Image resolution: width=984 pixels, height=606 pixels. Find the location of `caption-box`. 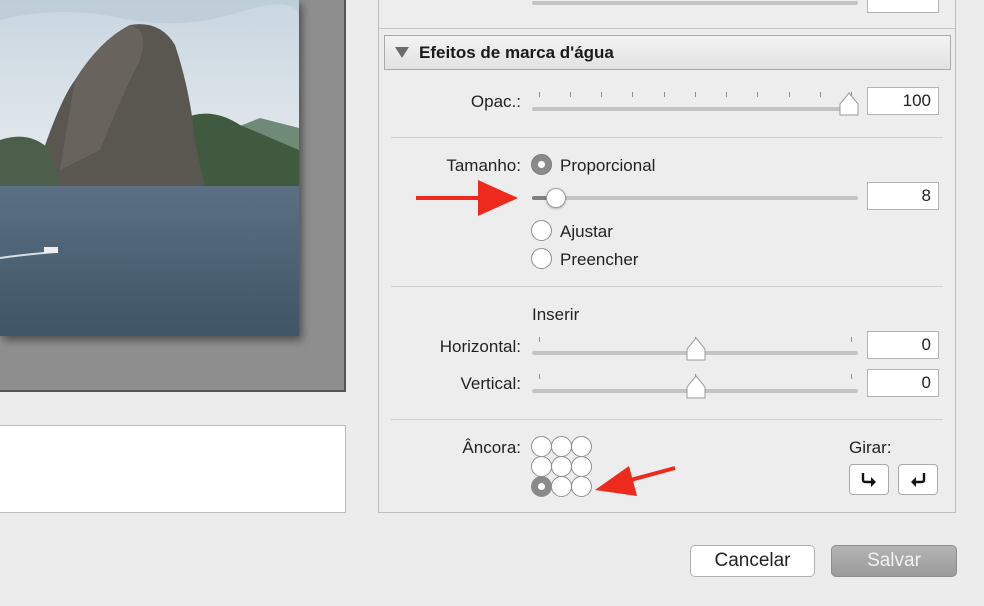

caption-box is located at coordinates (173, 469).